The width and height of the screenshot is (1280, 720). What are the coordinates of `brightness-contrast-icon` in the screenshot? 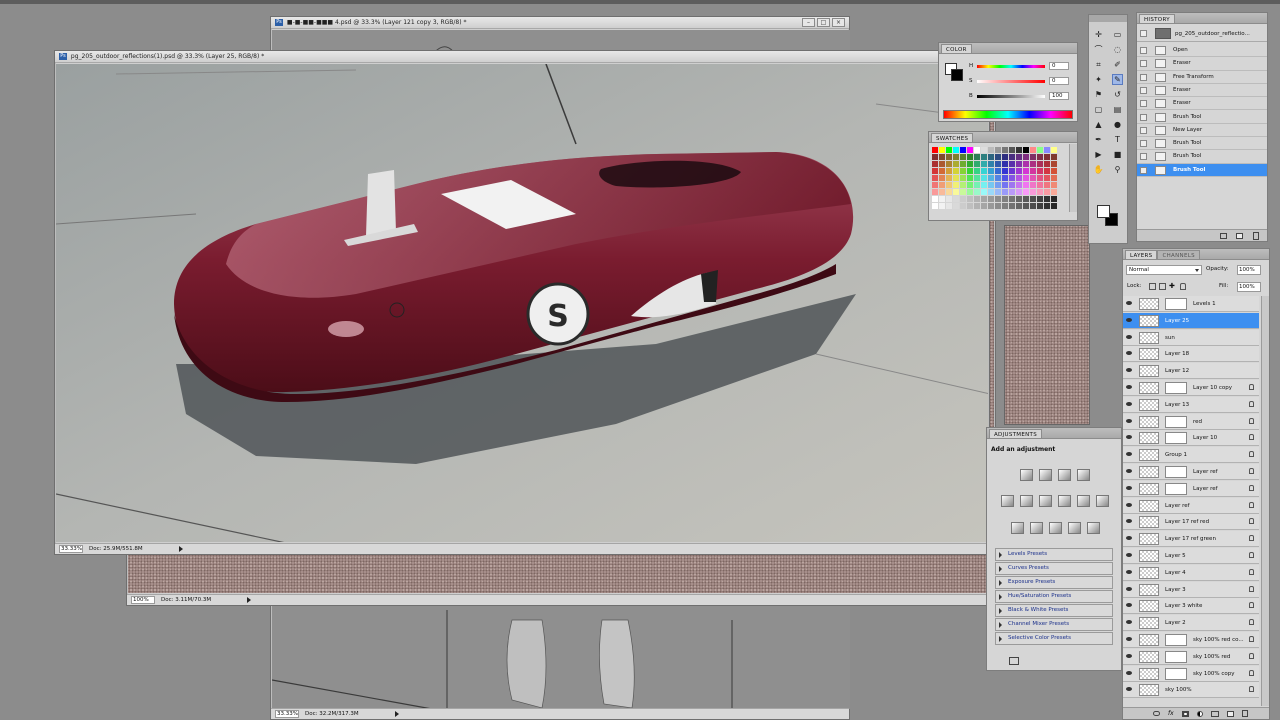 It's located at (1026, 475).